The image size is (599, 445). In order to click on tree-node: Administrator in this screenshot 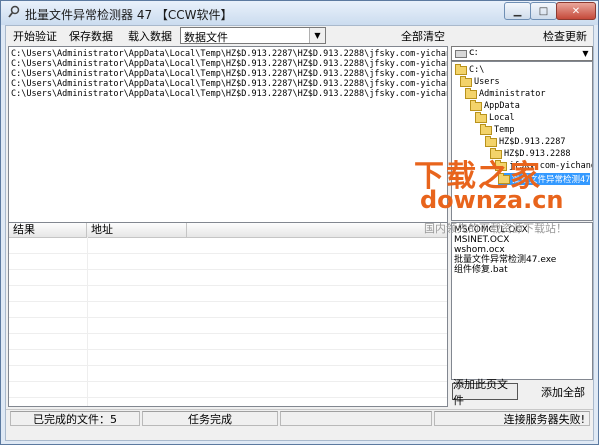, I will do `click(505, 93)`.